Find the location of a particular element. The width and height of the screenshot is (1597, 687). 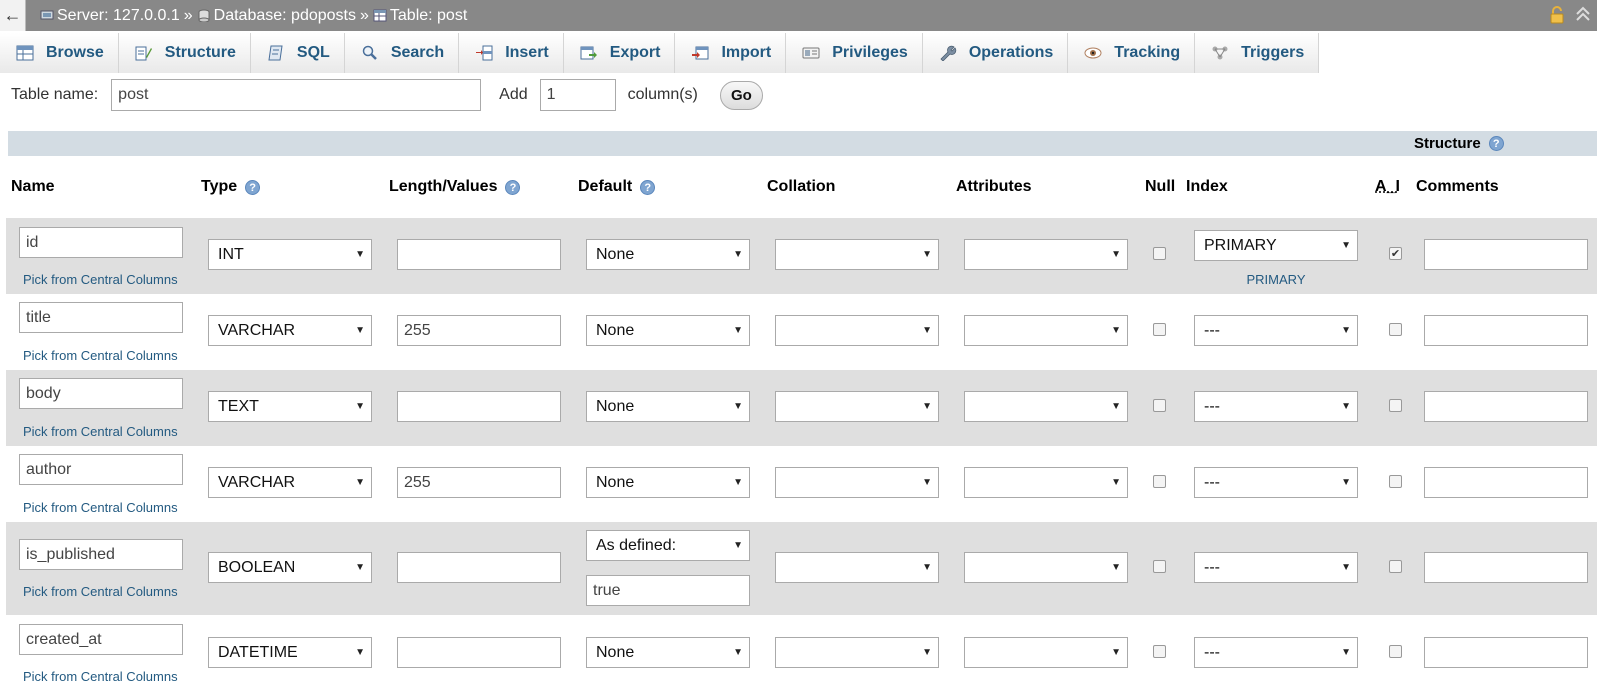

index-value: --- is located at coordinates (1212, 482).